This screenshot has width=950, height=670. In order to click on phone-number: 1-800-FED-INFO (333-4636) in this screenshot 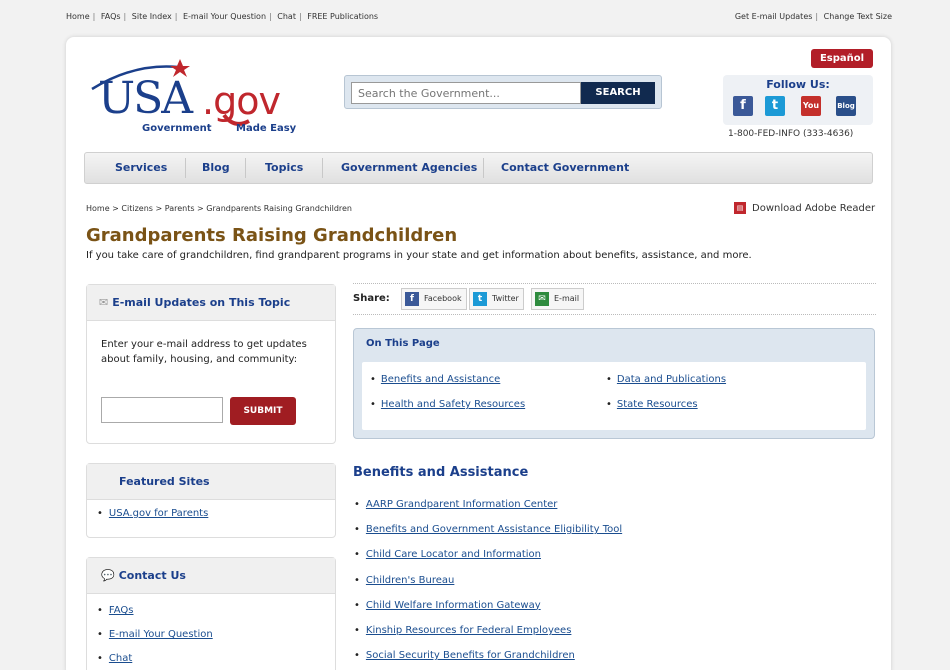, I will do `click(791, 134)`.